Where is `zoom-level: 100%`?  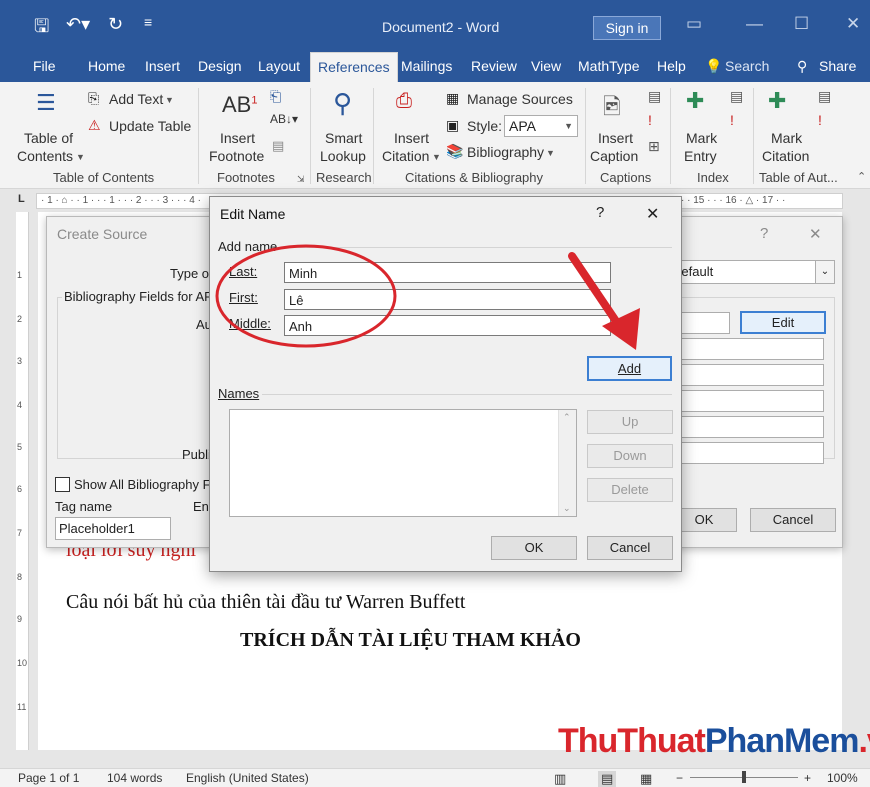
zoom-level: 100% is located at coordinates (842, 778).